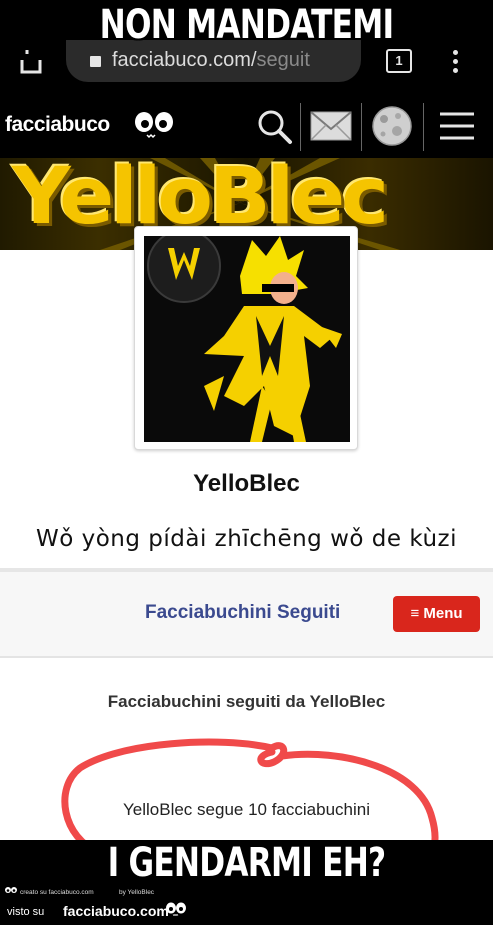 The height and width of the screenshot is (925, 493). Describe the element at coordinates (31, 61) in the screenshot. I see `home-icon` at that location.